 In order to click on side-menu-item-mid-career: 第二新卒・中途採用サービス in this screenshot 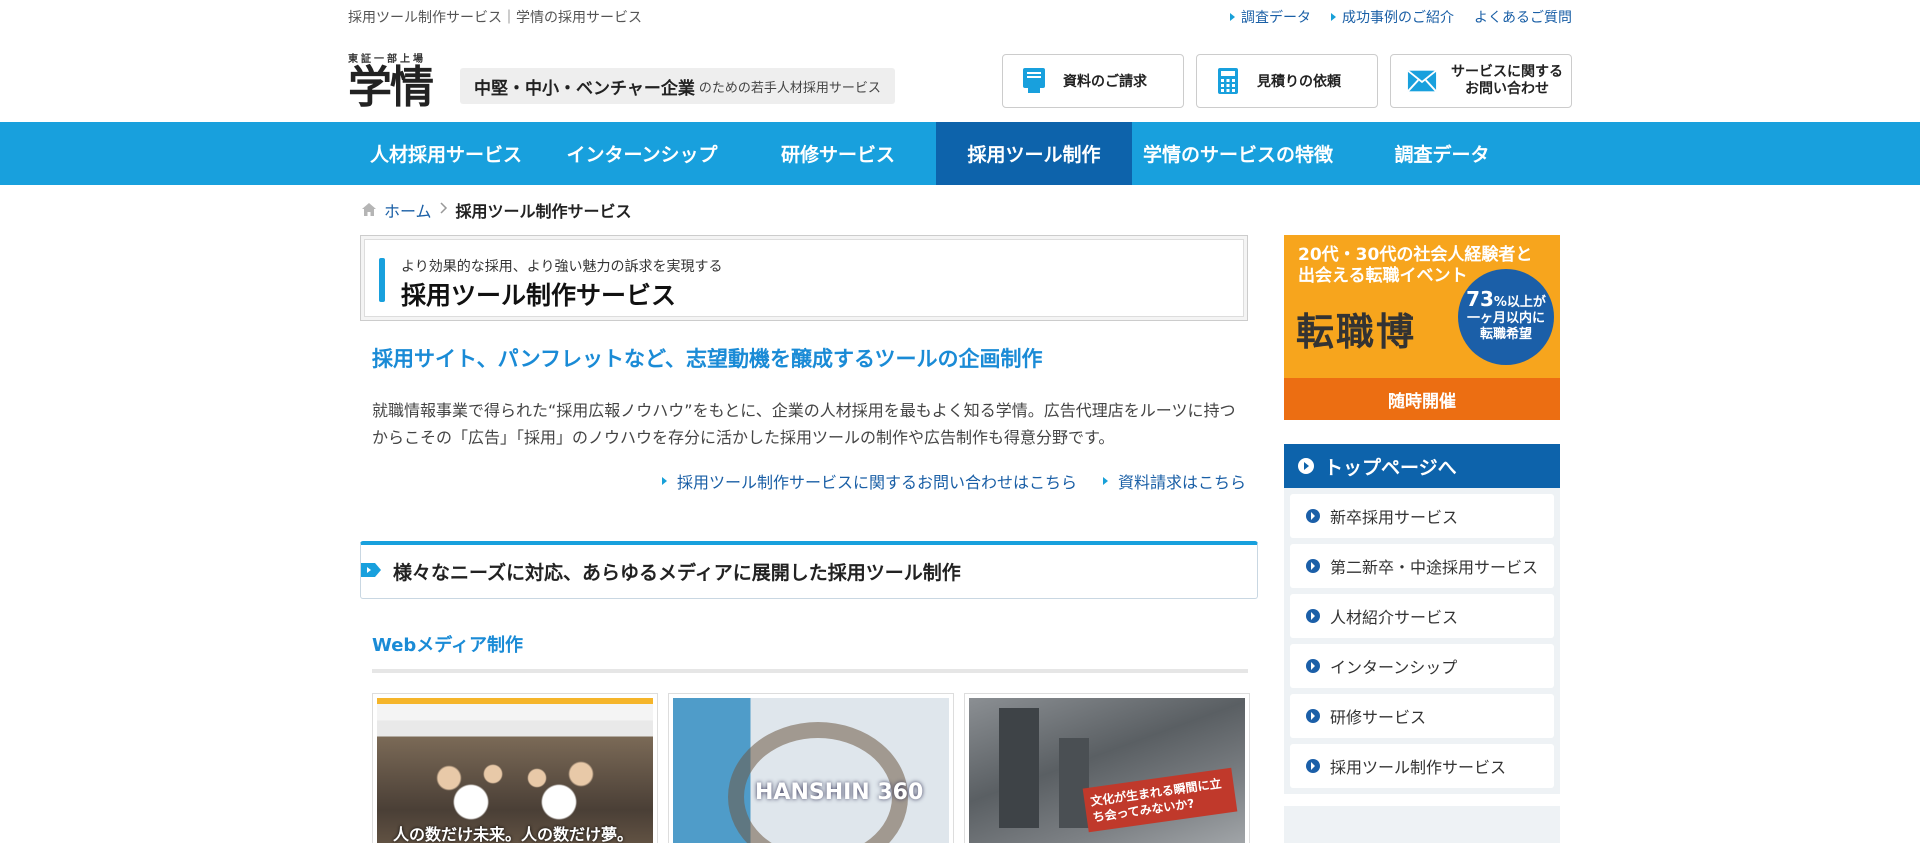, I will do `click(1422, 566)`.